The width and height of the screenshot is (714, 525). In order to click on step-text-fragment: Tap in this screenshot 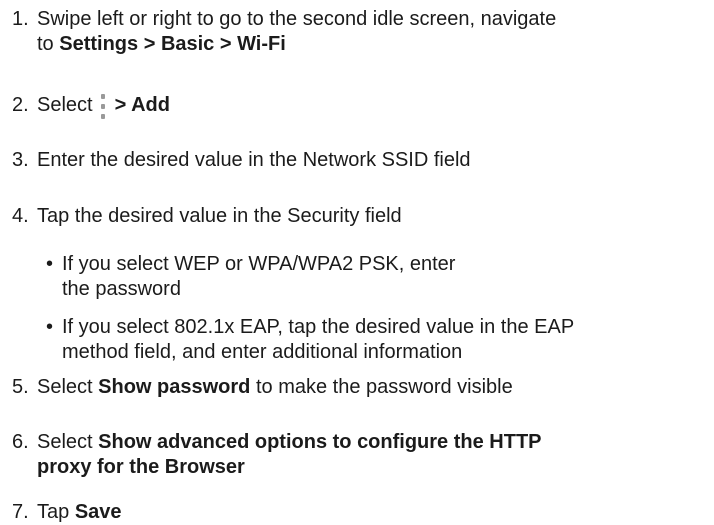, I will do `click(56, 512)`.